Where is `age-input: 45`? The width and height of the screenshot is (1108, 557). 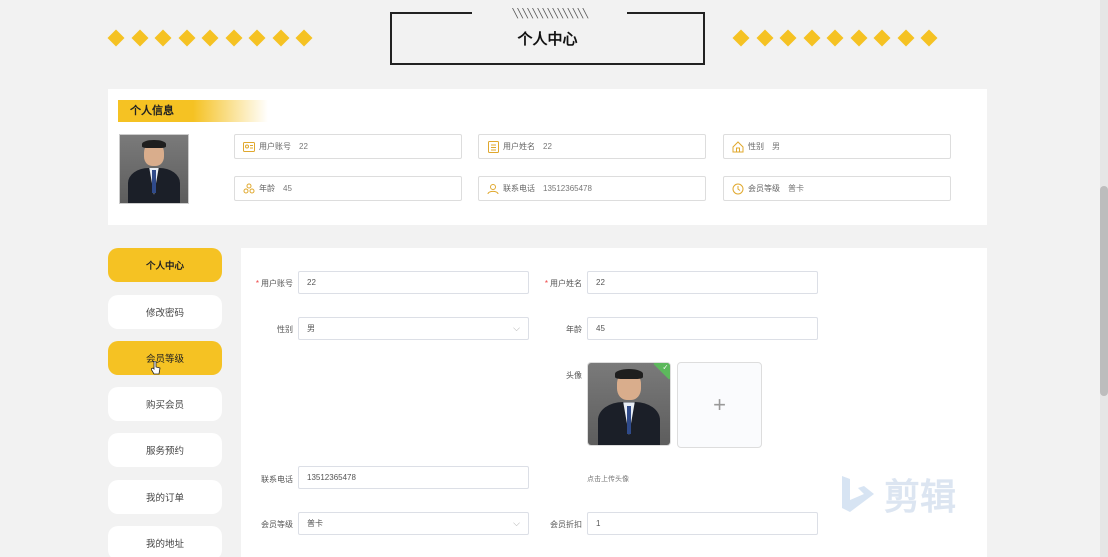 age-input: 45 is located at coordinates (702, 328).